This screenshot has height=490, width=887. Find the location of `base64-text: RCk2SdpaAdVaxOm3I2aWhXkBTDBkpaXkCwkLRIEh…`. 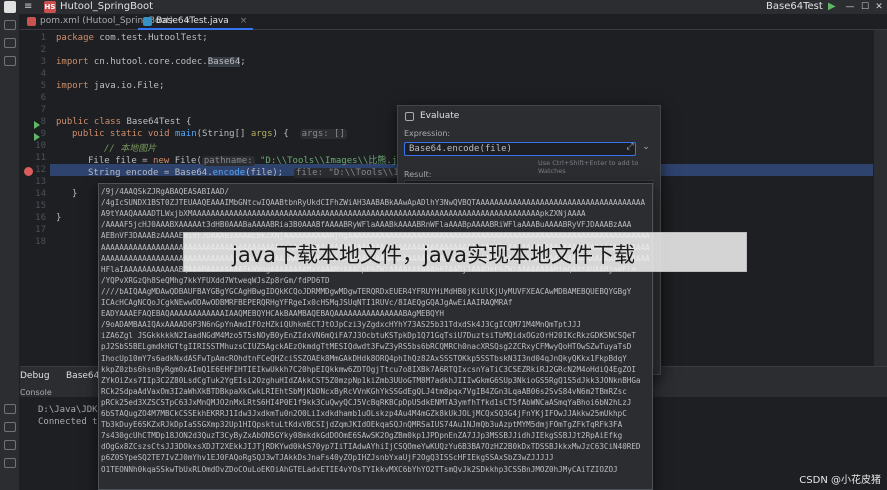

base64-text: RCk2SdpaAdVaxOm3I2aWhXkBTDBkpaXkCwkLRIEh… is located at coordinates (364, 391).